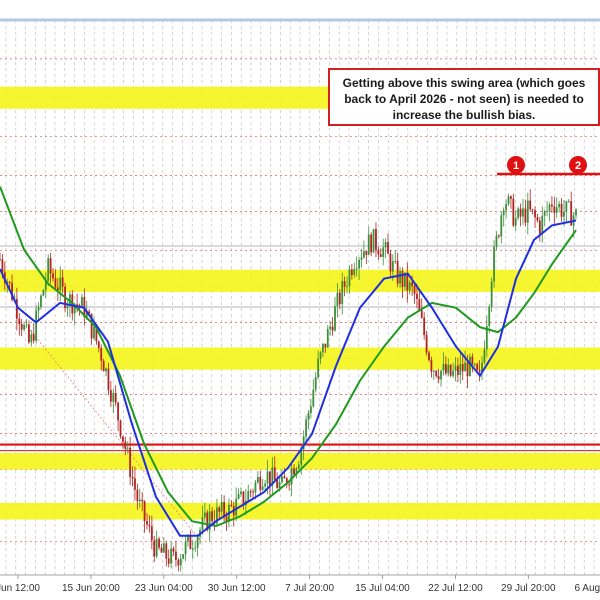 The height and width of the screenshot is (600, 600). Describe the element at coordinates (382, 588) in the screenshot. I see `x-tick-label: 15 Jul 04:00` at that location.